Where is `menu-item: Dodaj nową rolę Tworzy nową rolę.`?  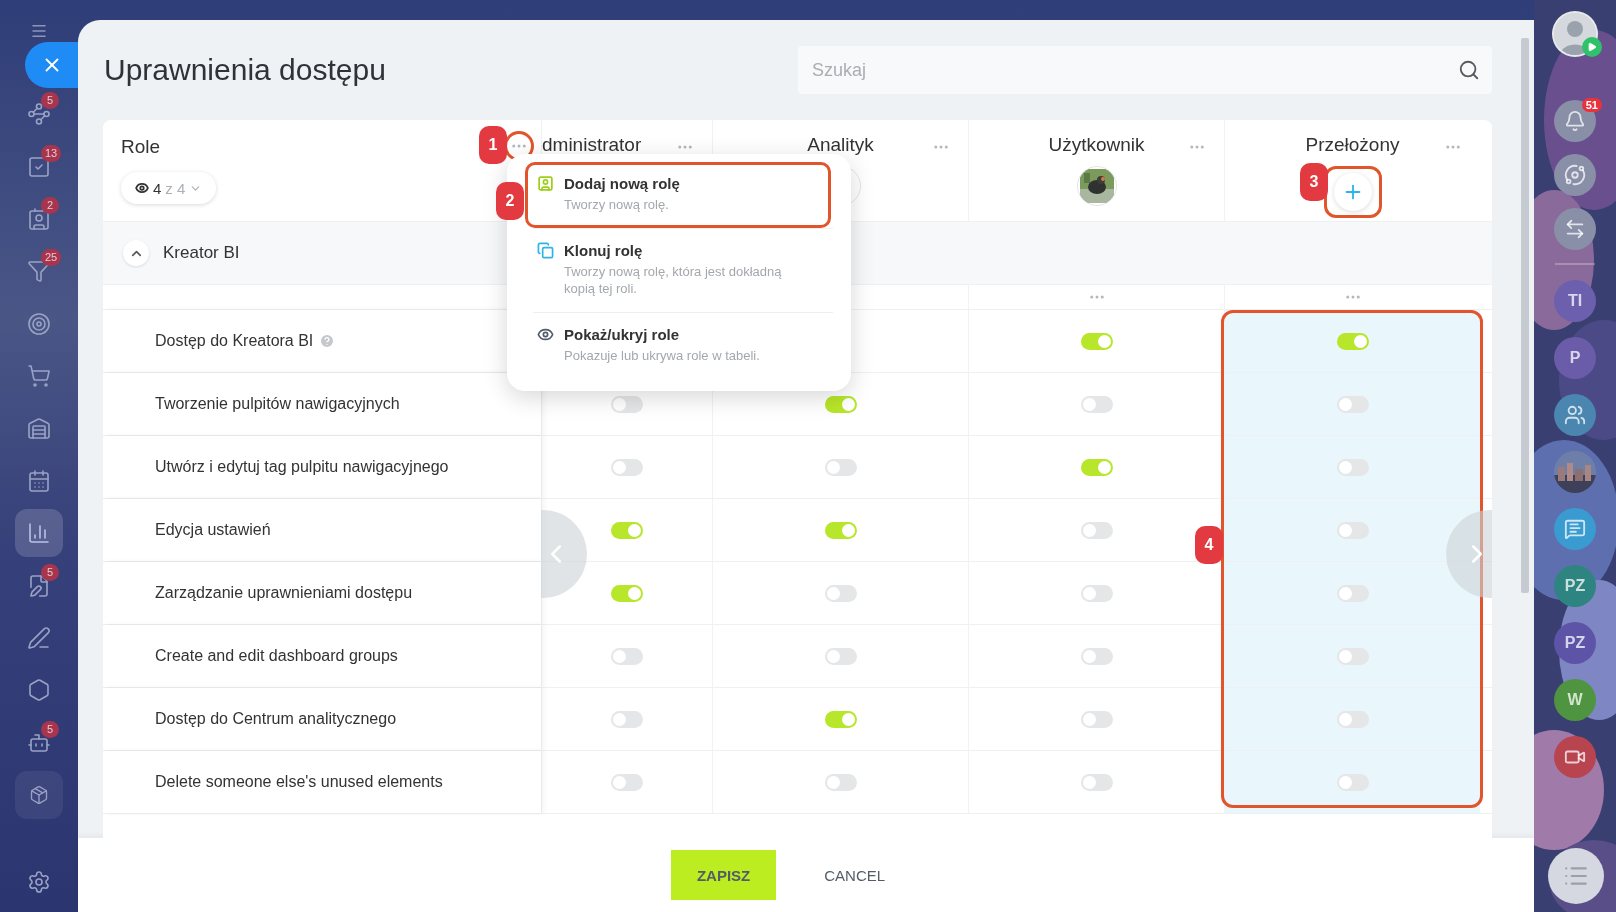 menu-item: Dodaj nową rolę Tworzy nową rolę. is located at coordinates (678, 195).